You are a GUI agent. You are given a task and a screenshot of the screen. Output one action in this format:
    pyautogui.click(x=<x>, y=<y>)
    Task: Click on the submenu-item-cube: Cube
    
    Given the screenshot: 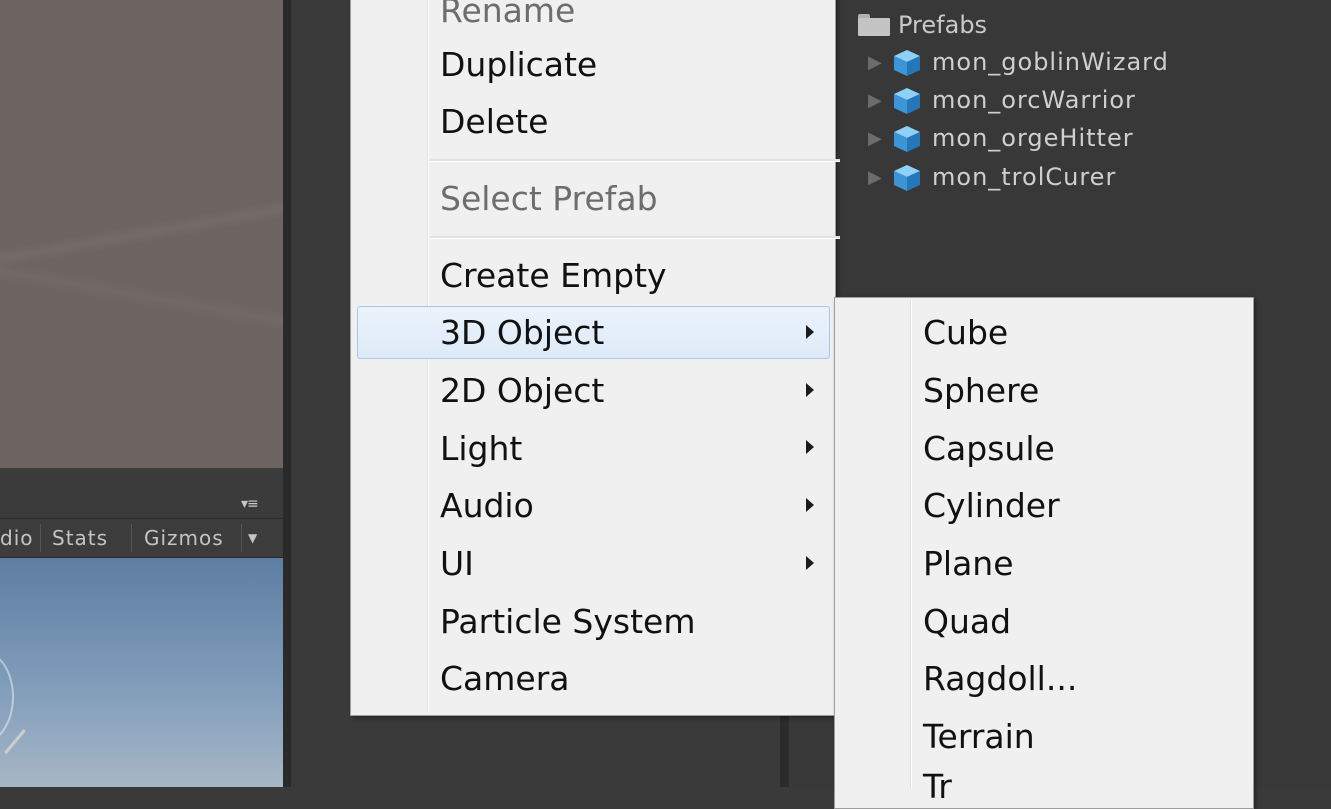 What is the action you would take?
    pyautogui.click(x=965, y=333)
    